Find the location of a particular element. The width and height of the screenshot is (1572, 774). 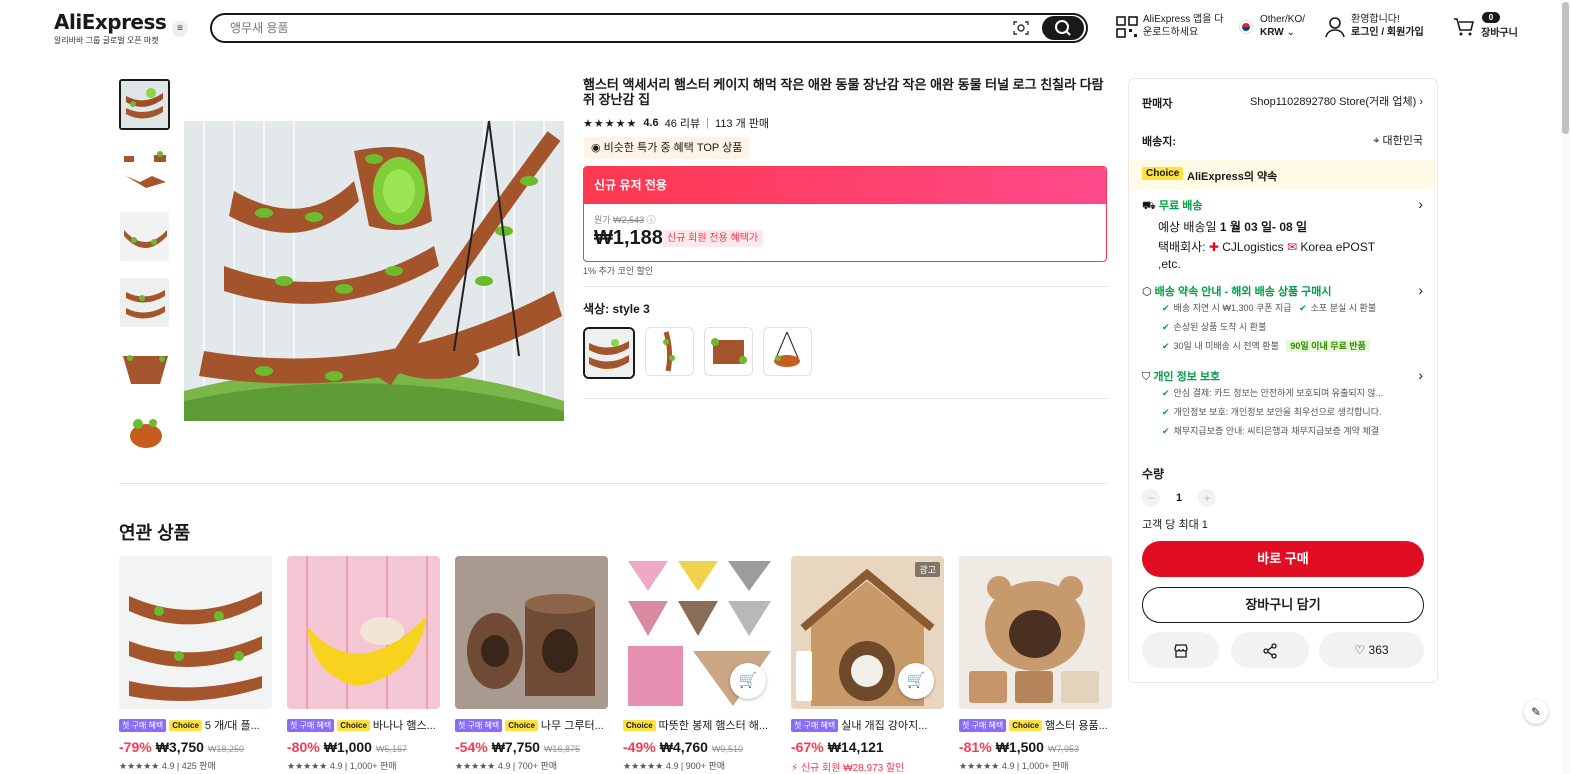

search-input is located at coordinates (610, 28).